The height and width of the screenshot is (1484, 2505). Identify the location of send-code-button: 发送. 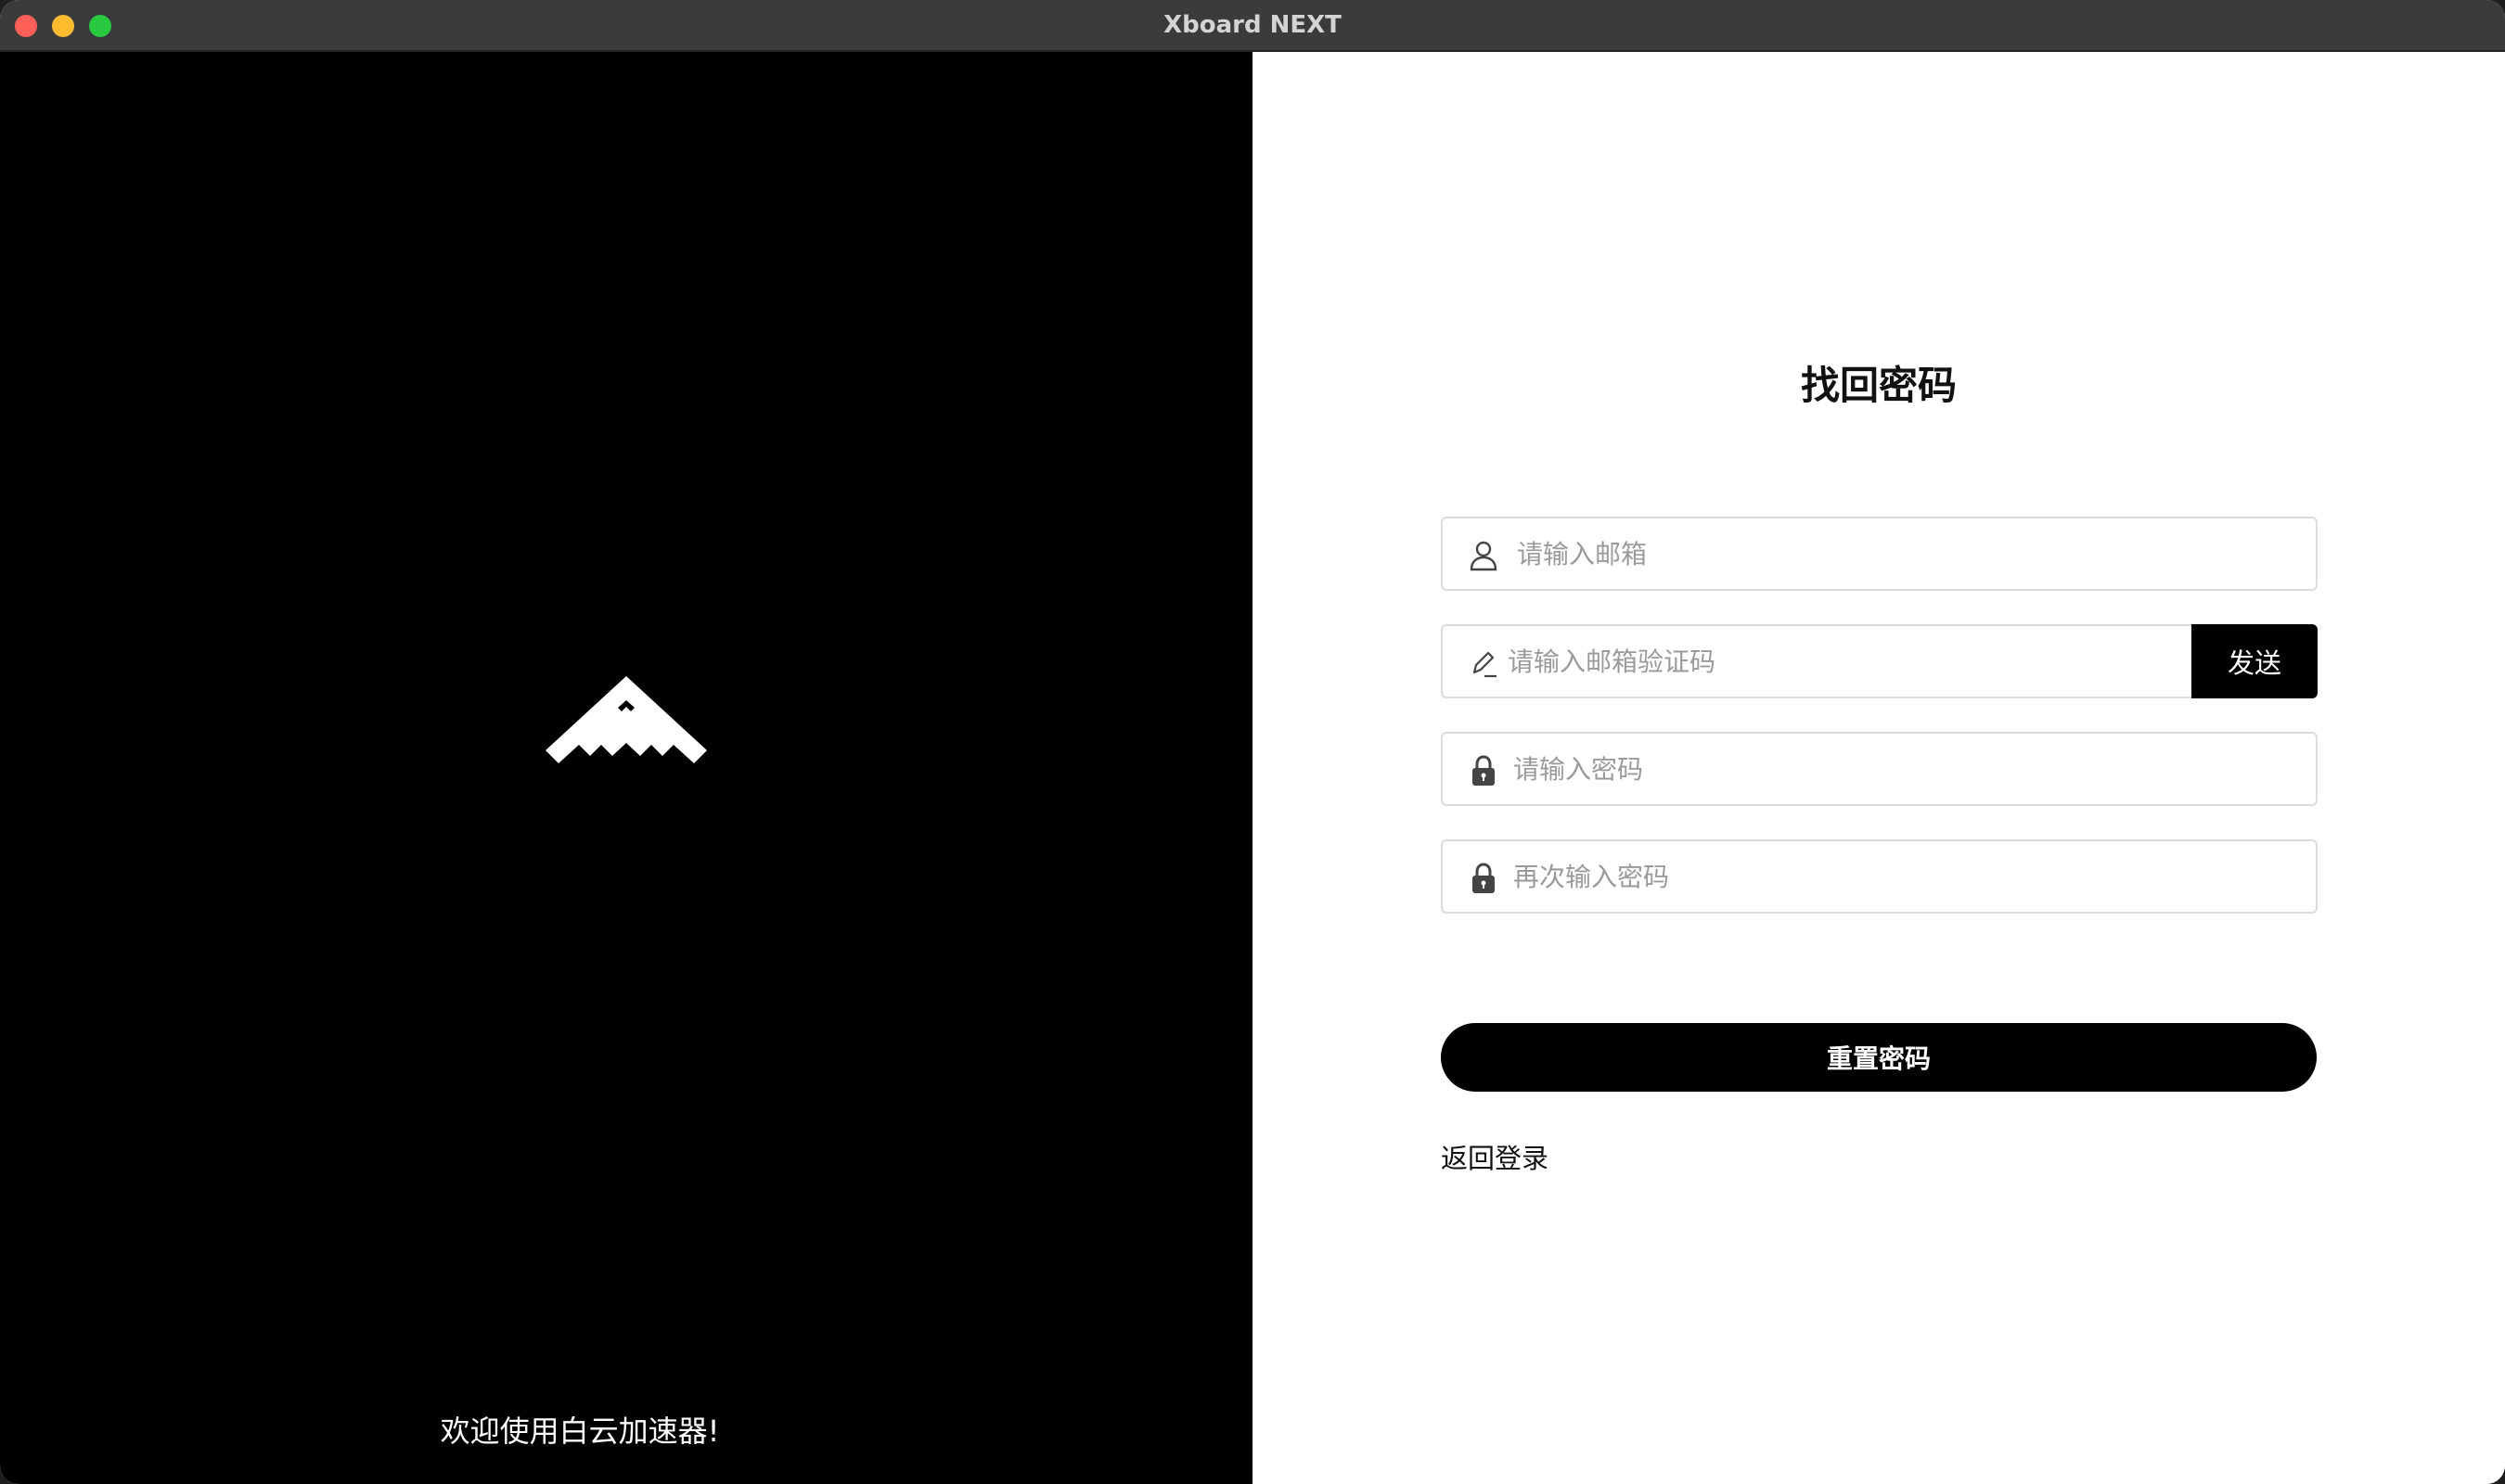
(2254, 661).